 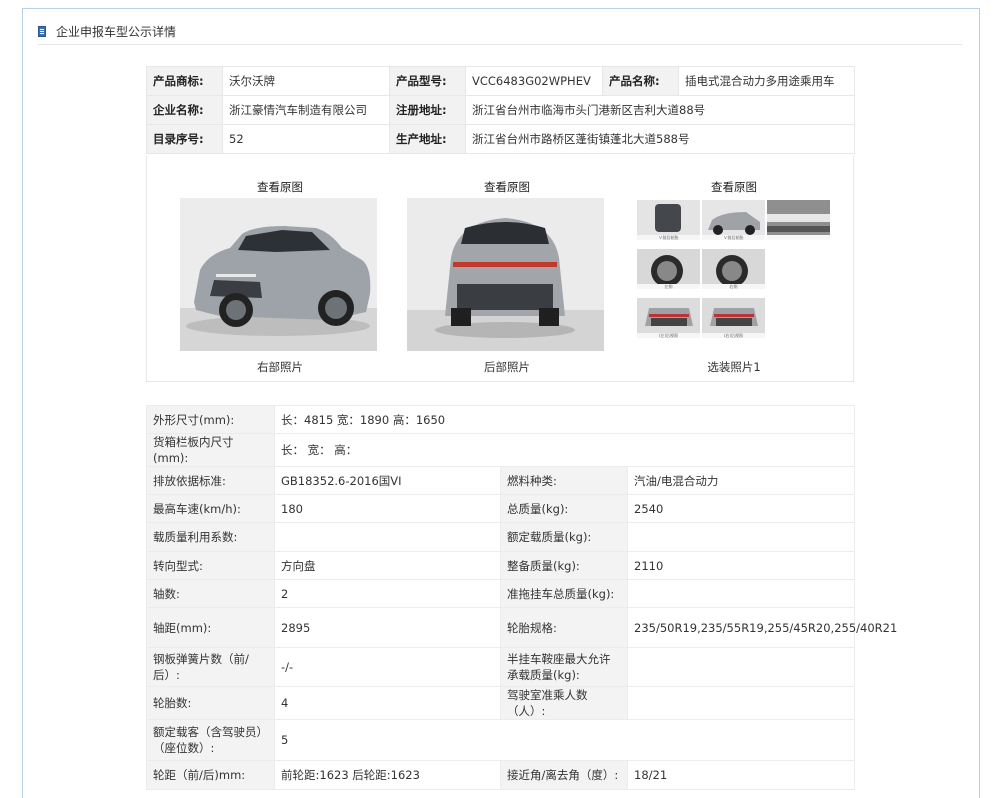 What do you see at coordinates (306, 110) in the screenshot?
I see `company-value: 浙江豪情汽车制造有限公司` at bounding box center [306, 110].